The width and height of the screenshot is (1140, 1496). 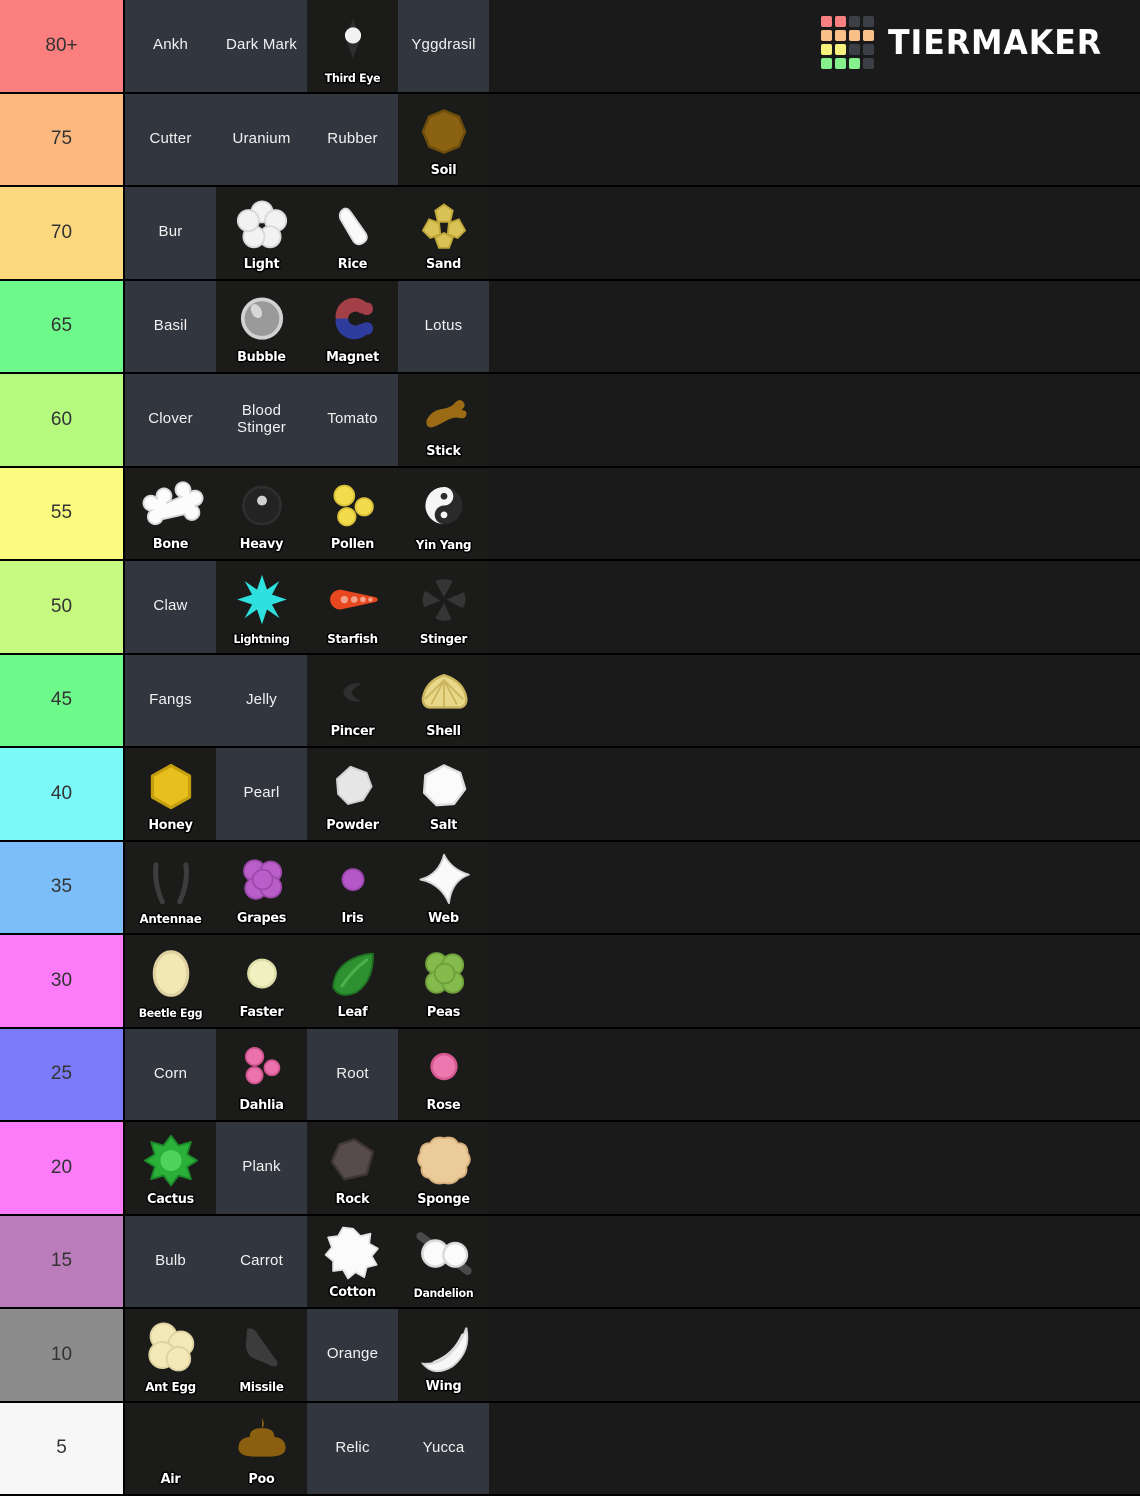 What do you see at coordinates (352, 1261) in the screenshot?
I see `tier-item: Cotton` at bounding box center [352, 1261].